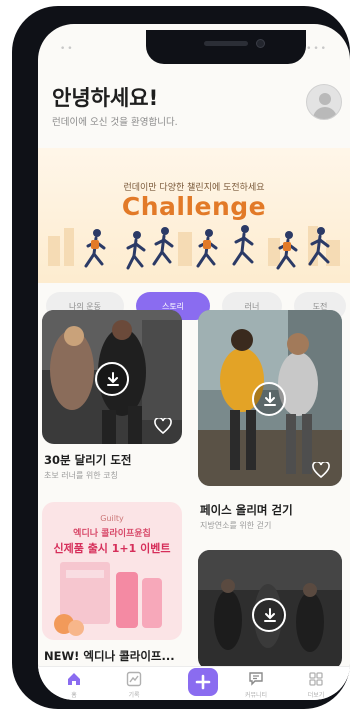 This screenshot has height=715, width=360. Describe the element at coordinates (194, 247) in the screenshot. I see `runners-illustration` at that location.